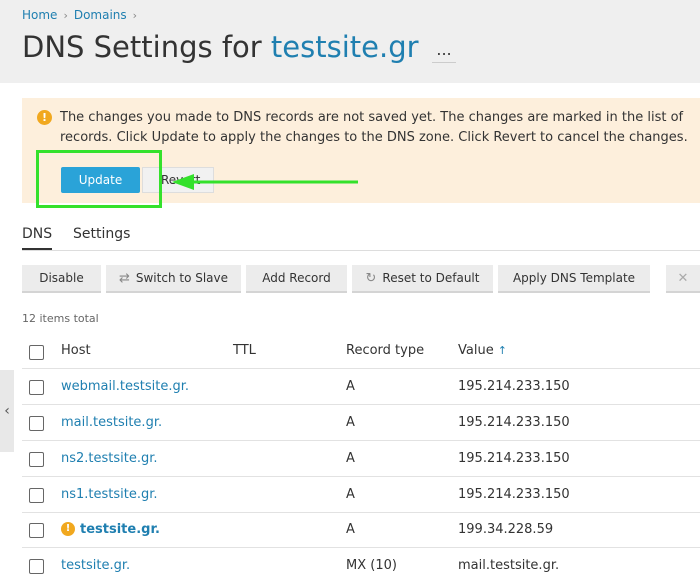 This screenshot has width=700, height=583. What do you see at coordinates (60, 318) in the screenshot?
I see `items-total: 12 items total` at bounding box center [60, 318].